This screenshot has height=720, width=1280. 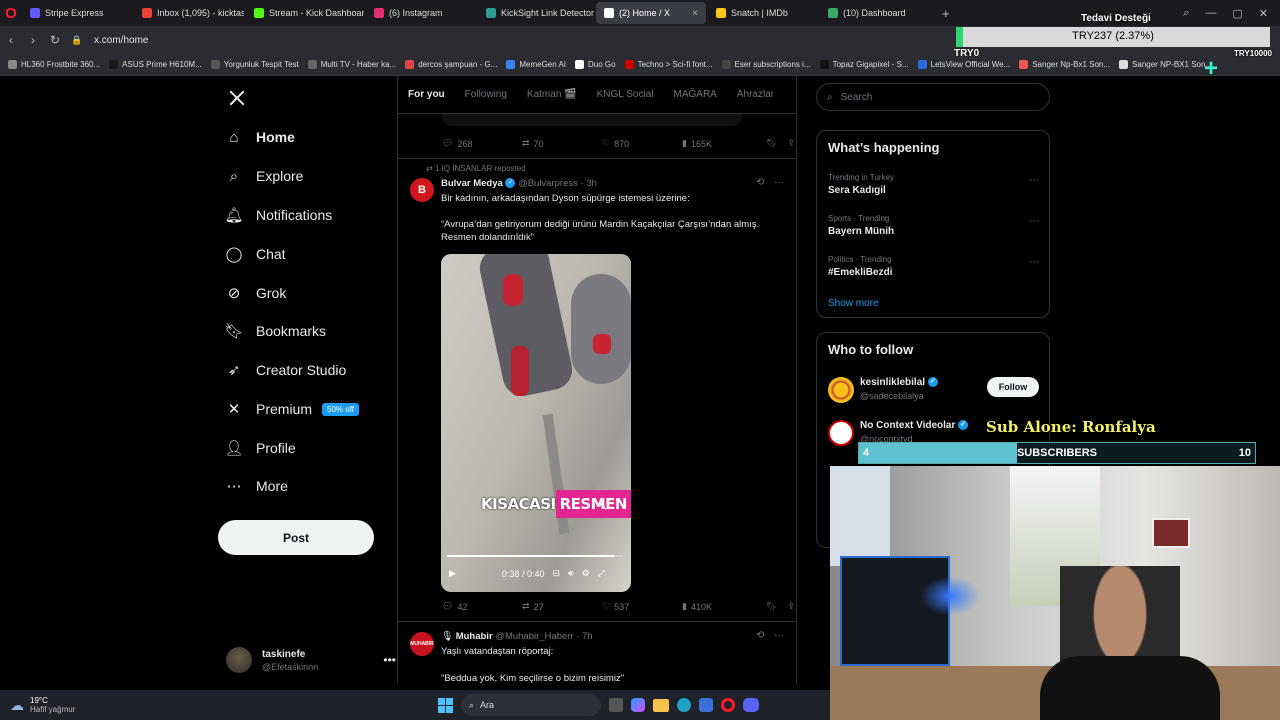 What do you see at coordinates (305, 13) in the screenshot?
I see `browser-tab: Stream - Kick Dashboard` at bounding box center [305, 13].